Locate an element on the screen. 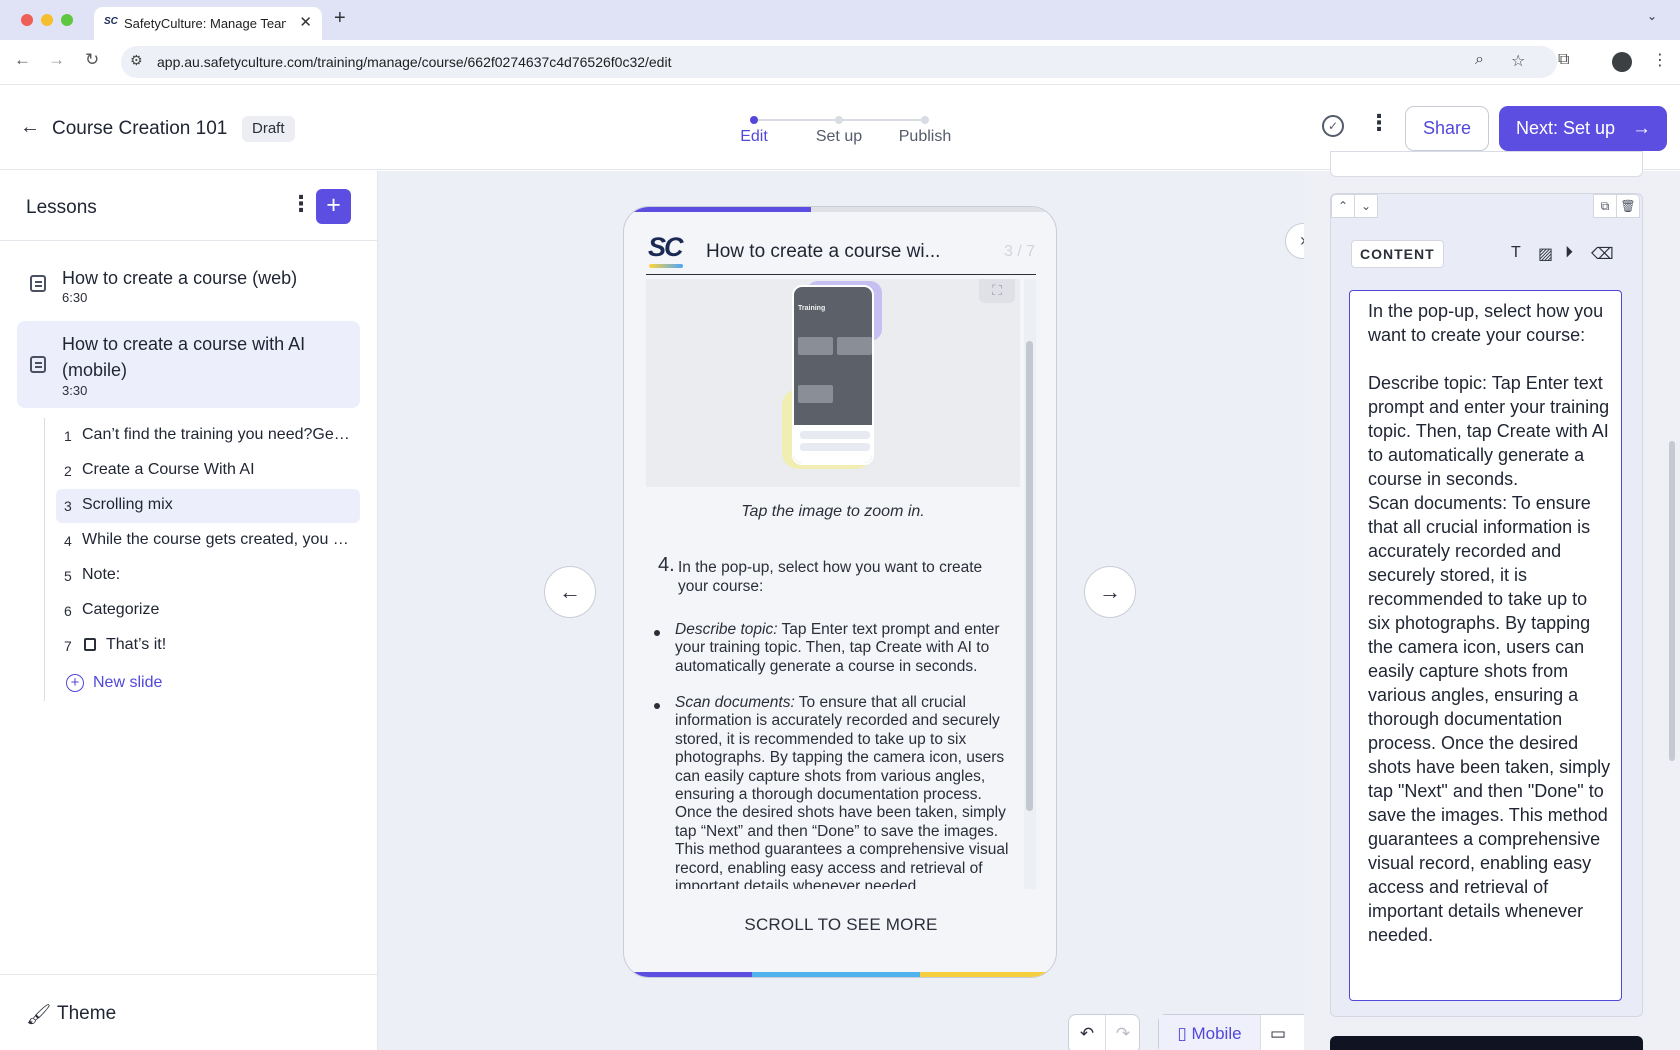 This screenshot has height=1050, width=1680. lock-icon is located at coordinates (90, 644).